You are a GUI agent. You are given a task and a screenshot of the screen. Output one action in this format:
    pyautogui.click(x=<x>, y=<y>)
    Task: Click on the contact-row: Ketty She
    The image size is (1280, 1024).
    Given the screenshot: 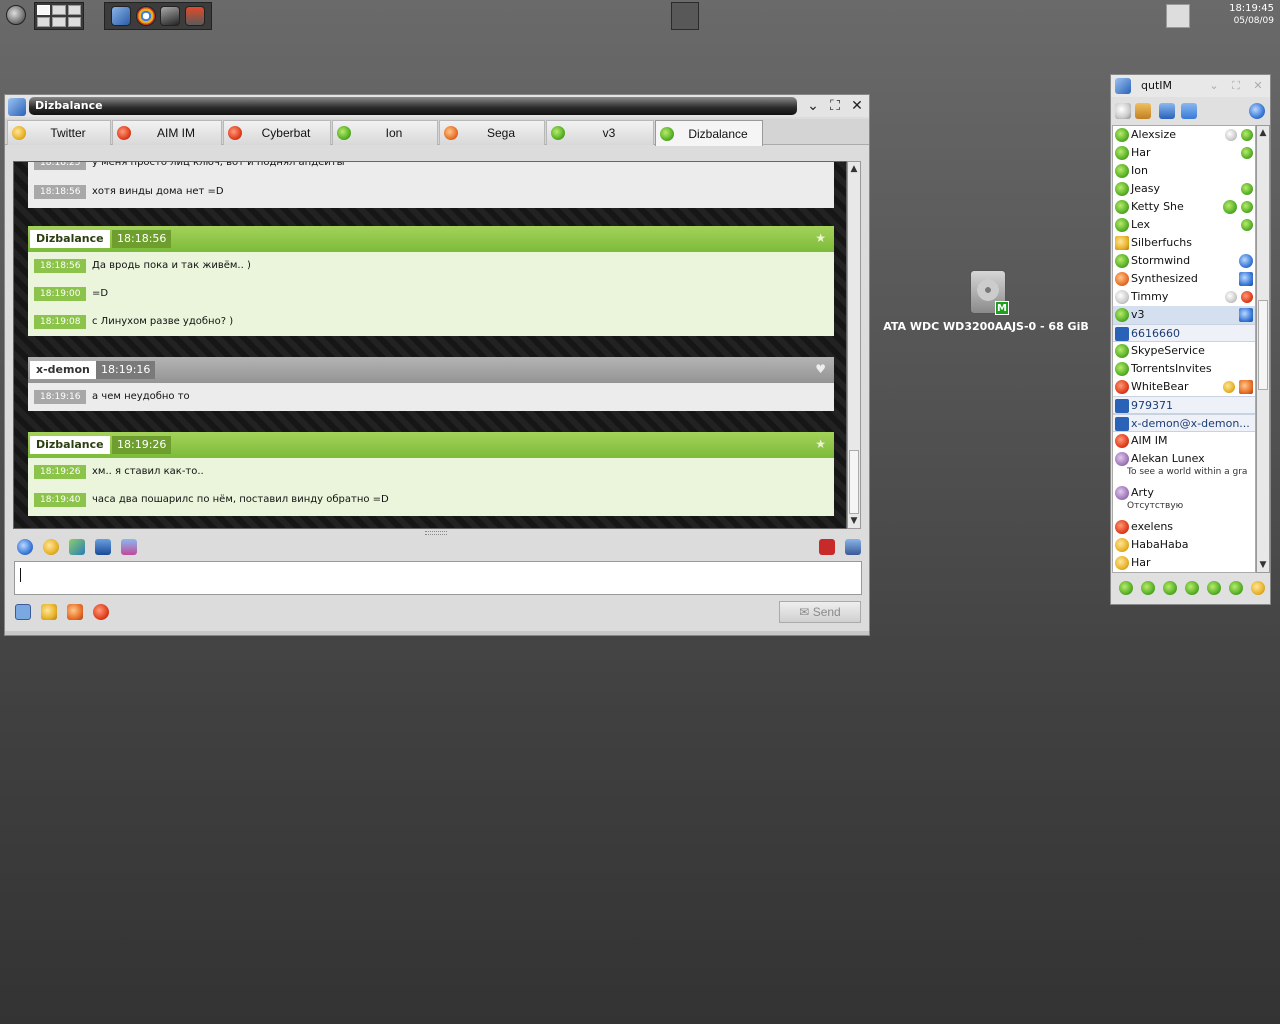 What is the action you would take?
    pyautogui.click(x=1184, y=207)
    